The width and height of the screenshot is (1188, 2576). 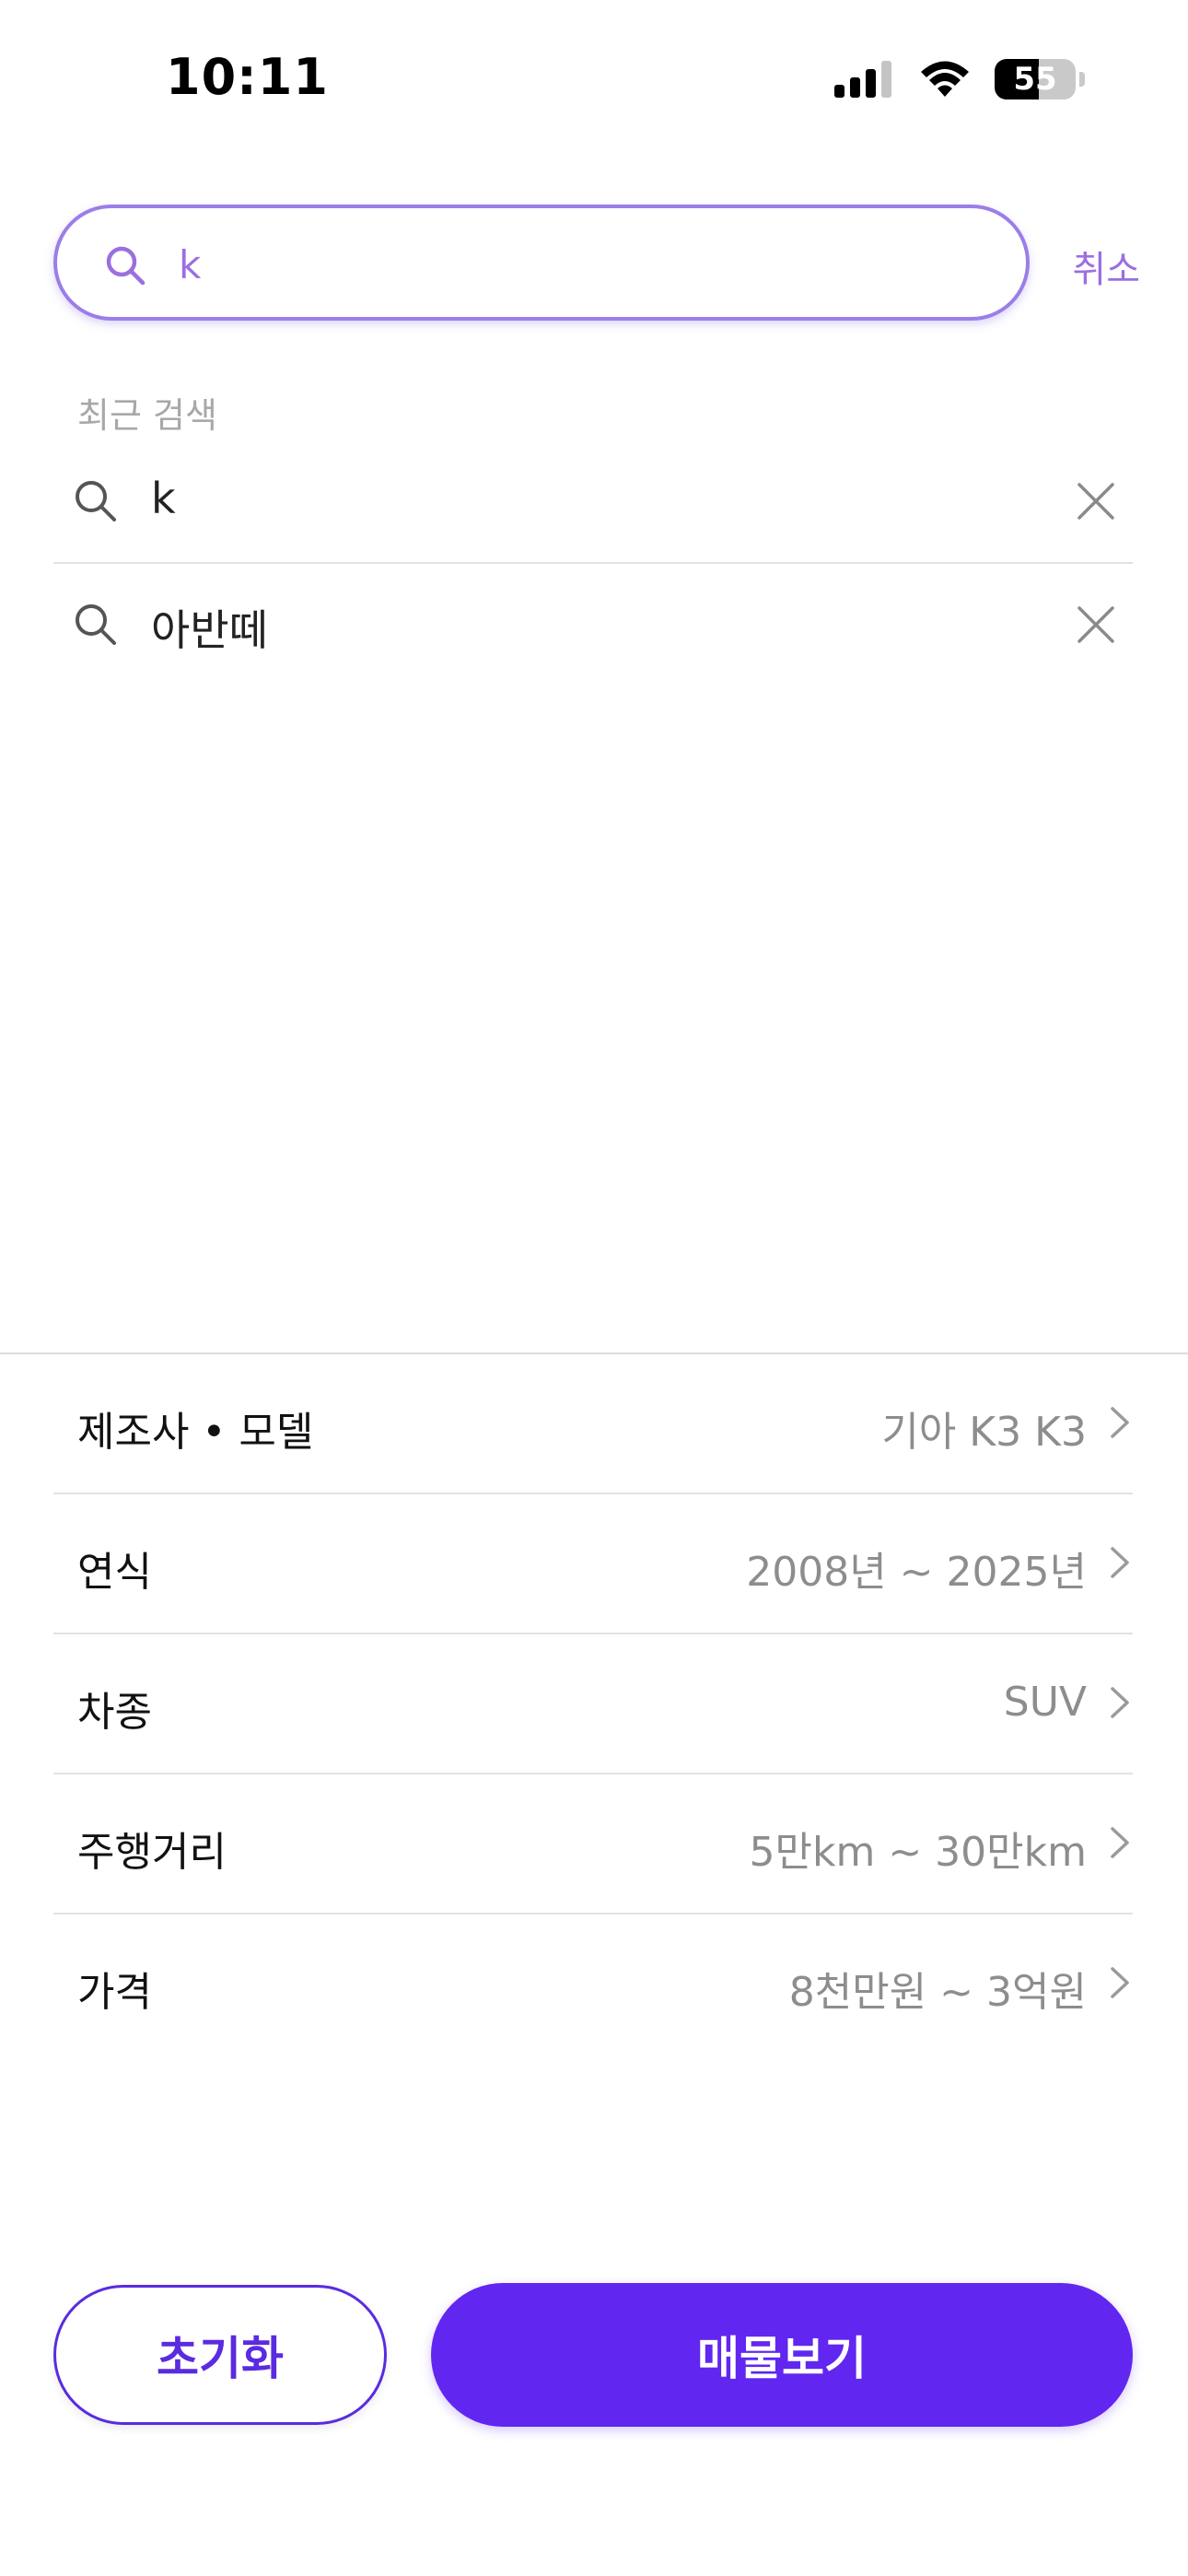 I want to click on bottom-actions: 초기화 매물보기, so click(x=593, y=2355).